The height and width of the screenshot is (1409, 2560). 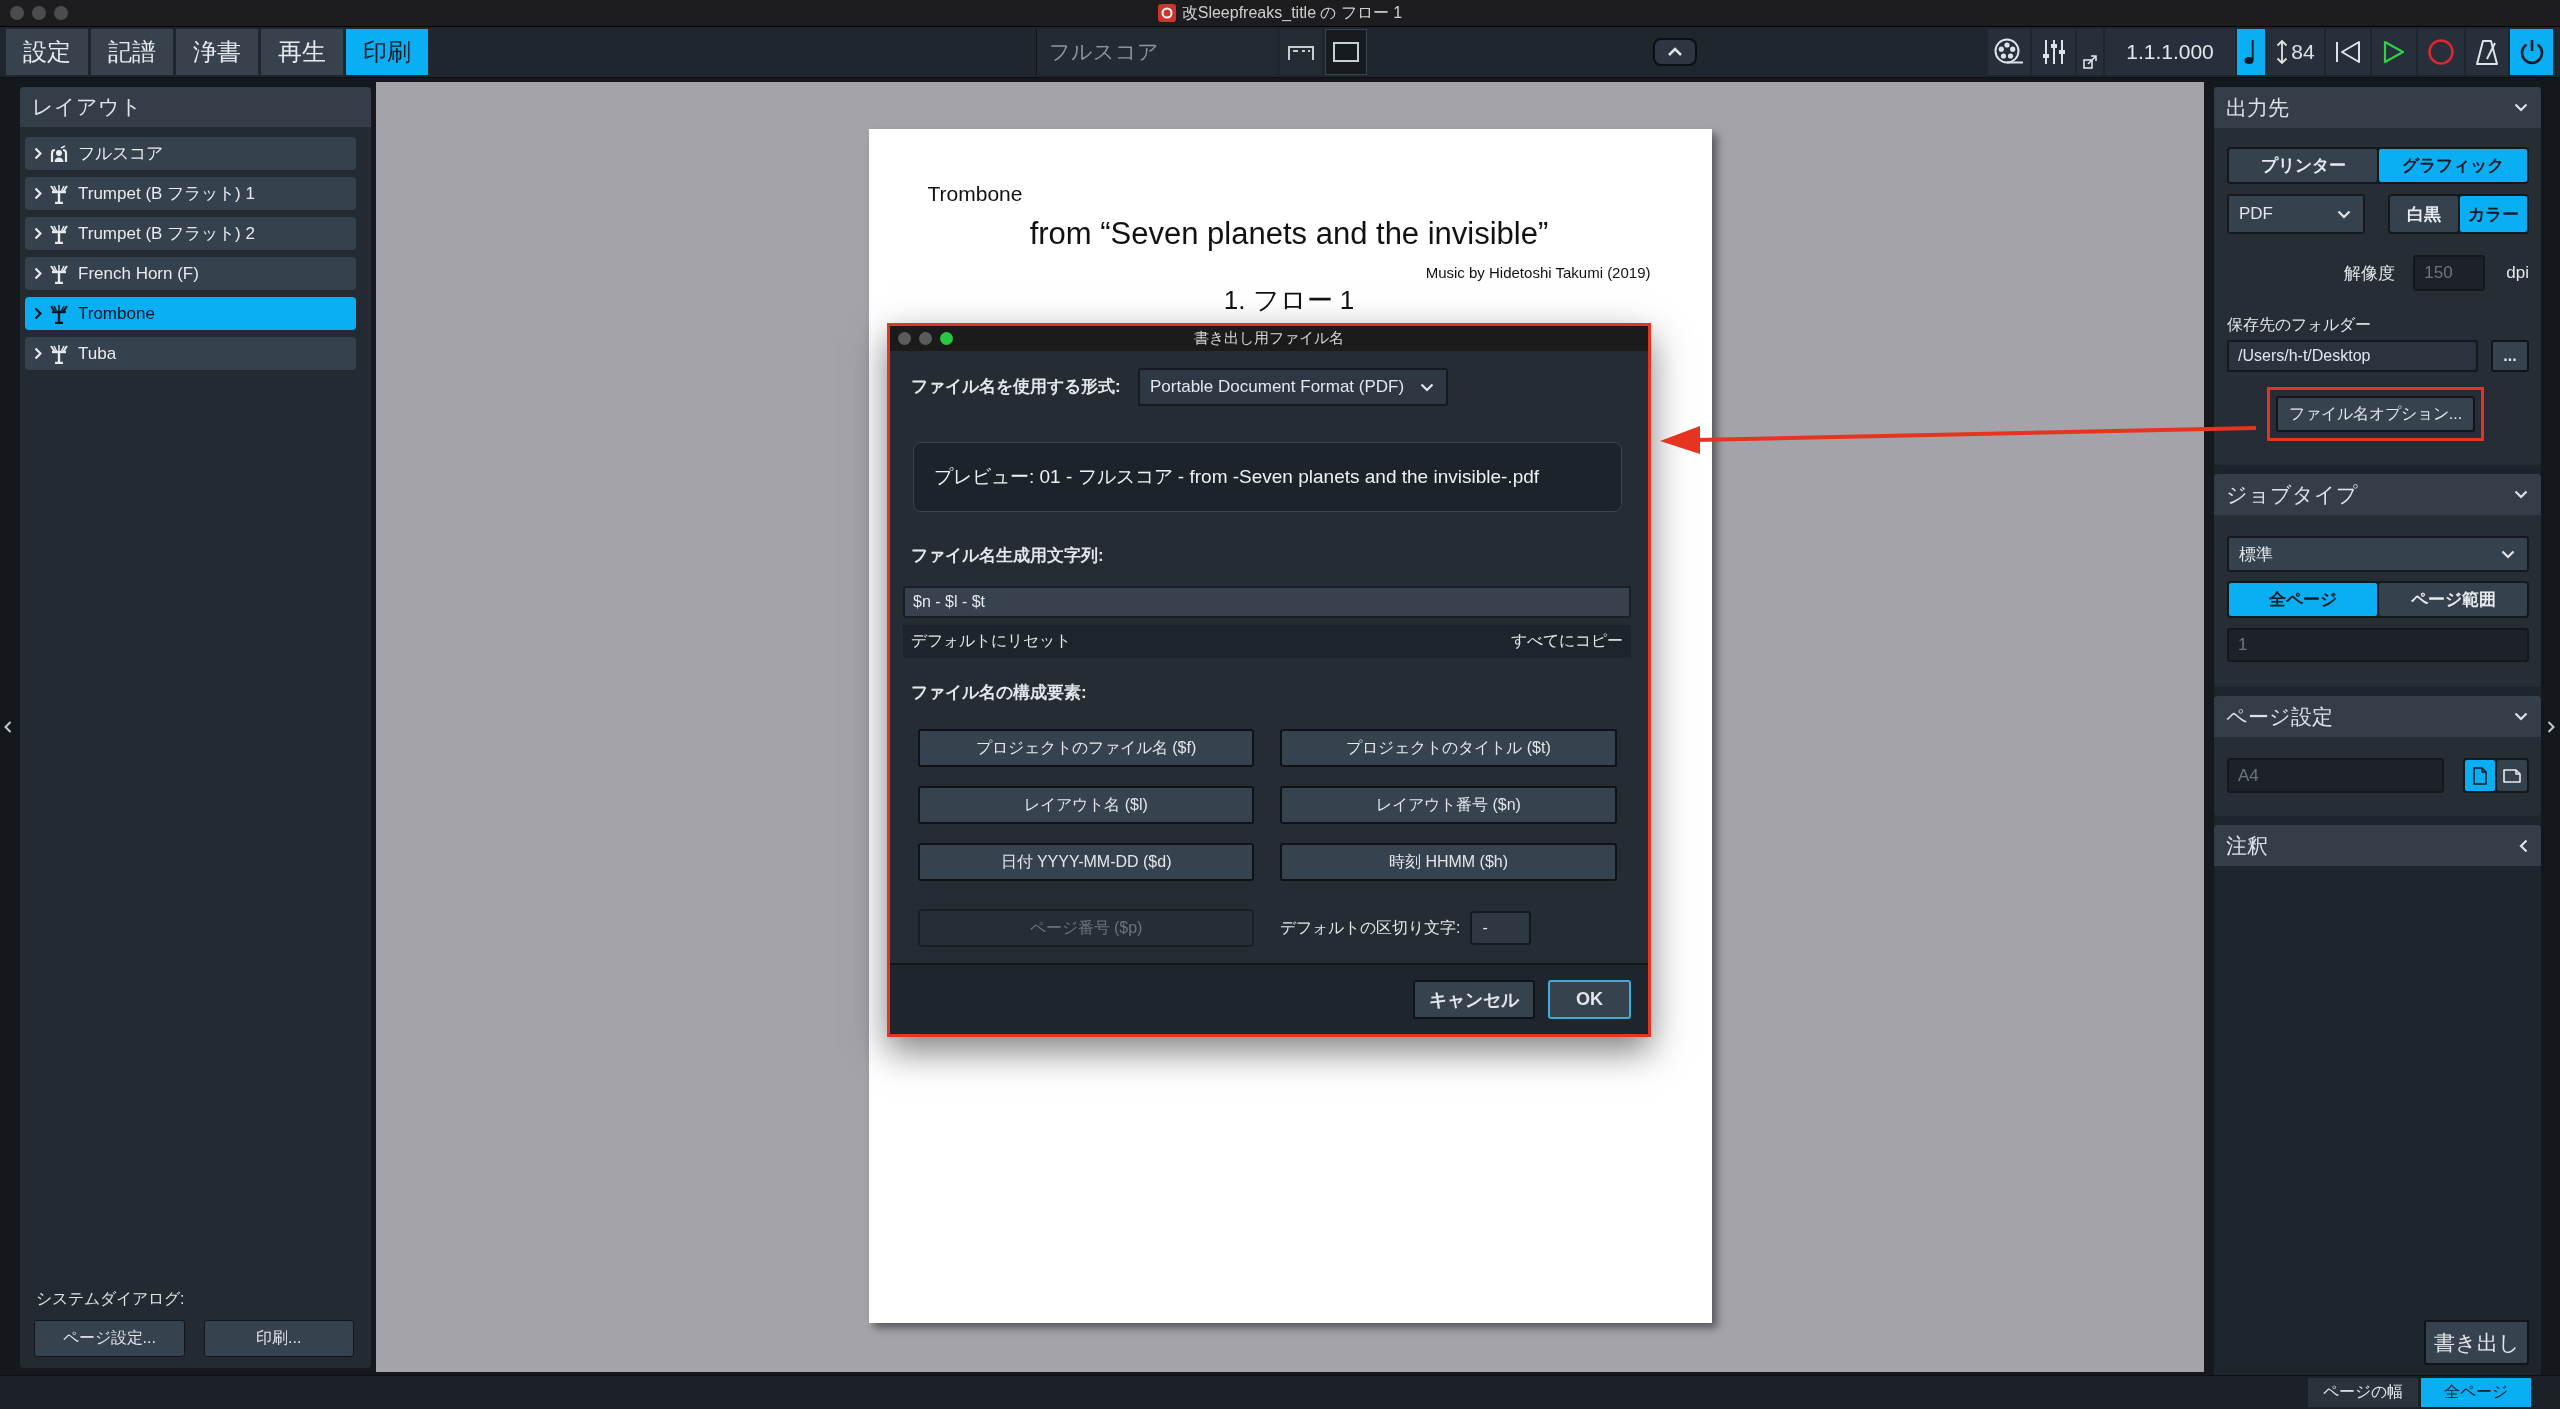 What do you see at coordinates (190, 153) in the screenshot?
I see `layout-item: フルスコア` at bounding box center [190, 153].